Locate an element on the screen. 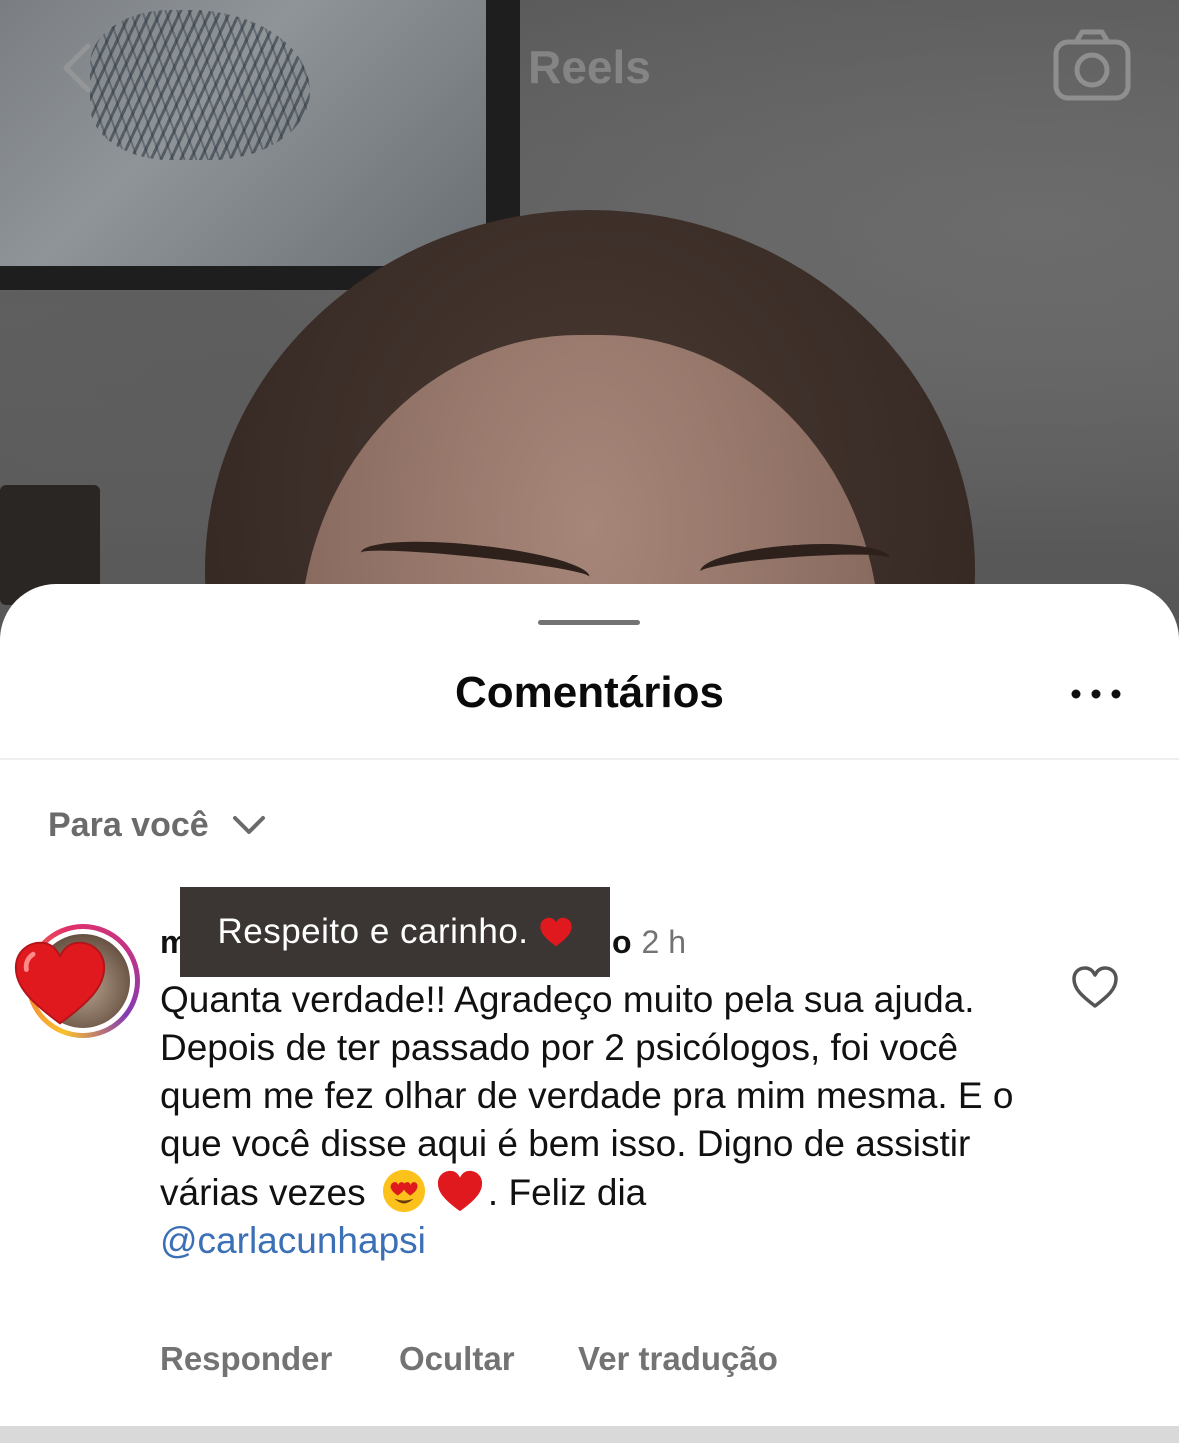 The width and height of the screenshot is (1179, 1444). see-translation-button: Ver tradução is located at coordinates (678, 1359).